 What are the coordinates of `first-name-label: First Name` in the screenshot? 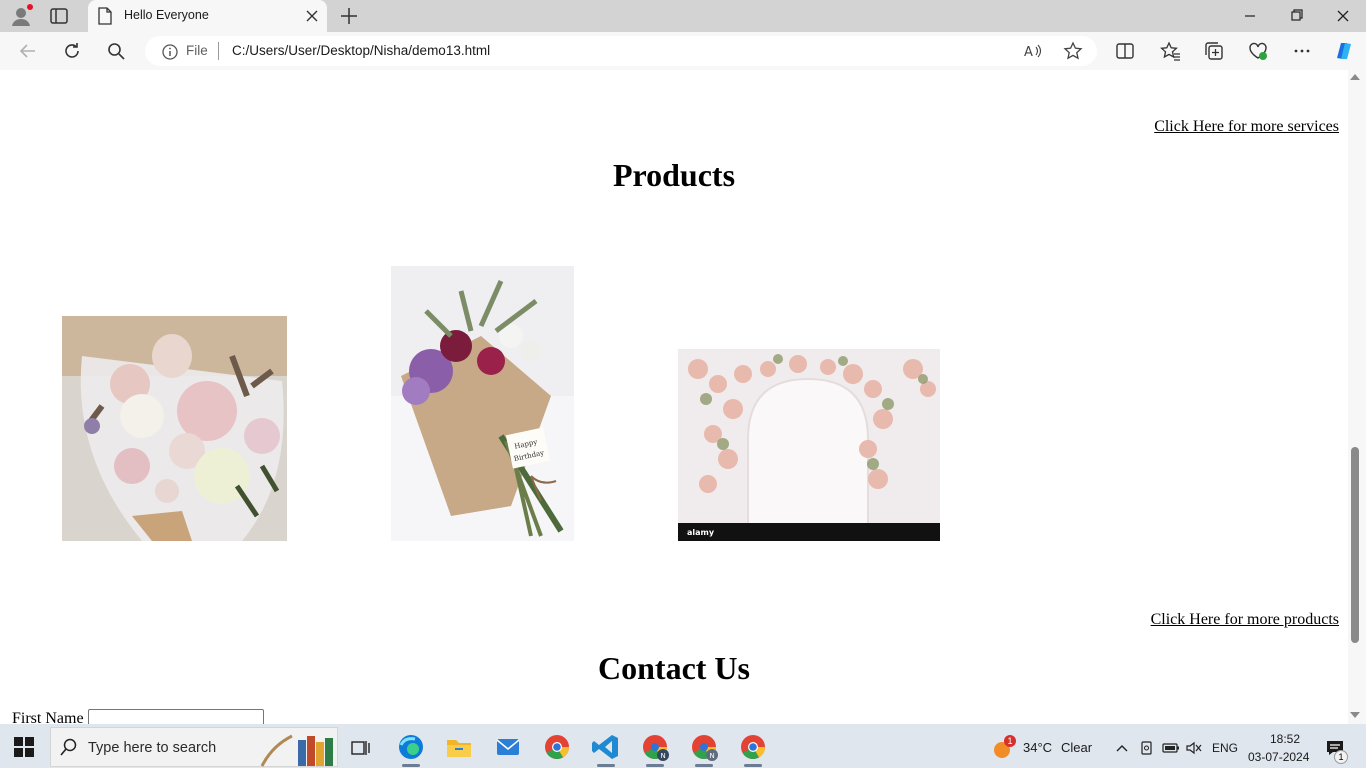 It's located at (48, 717).